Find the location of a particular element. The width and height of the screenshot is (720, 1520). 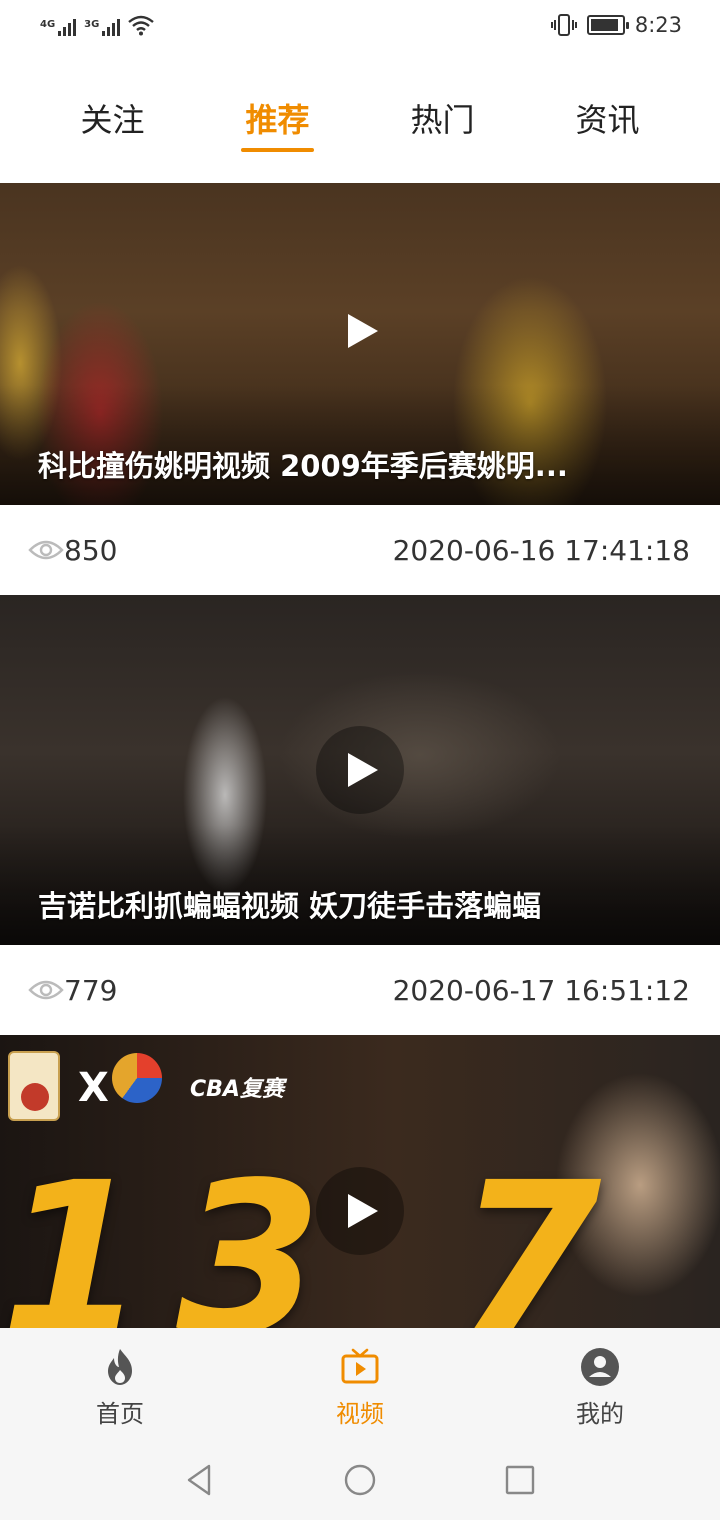

nav-label: 视频 is located at coordinates (360, 1414).